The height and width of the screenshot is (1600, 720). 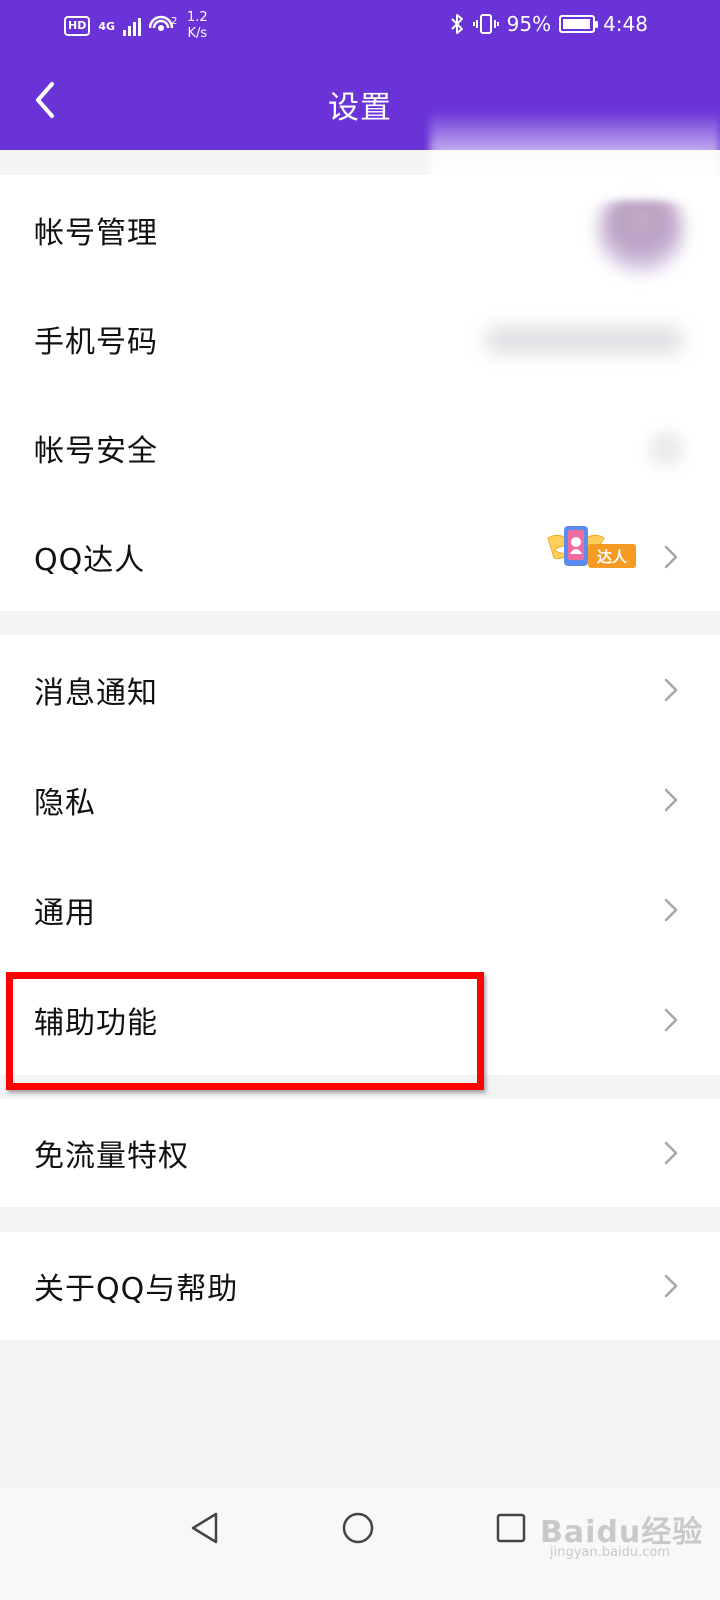 What do you see at coordinates (205, 1528) in the screenshot?
I see `nav-back-icon` at bounding box center [205, 1528].